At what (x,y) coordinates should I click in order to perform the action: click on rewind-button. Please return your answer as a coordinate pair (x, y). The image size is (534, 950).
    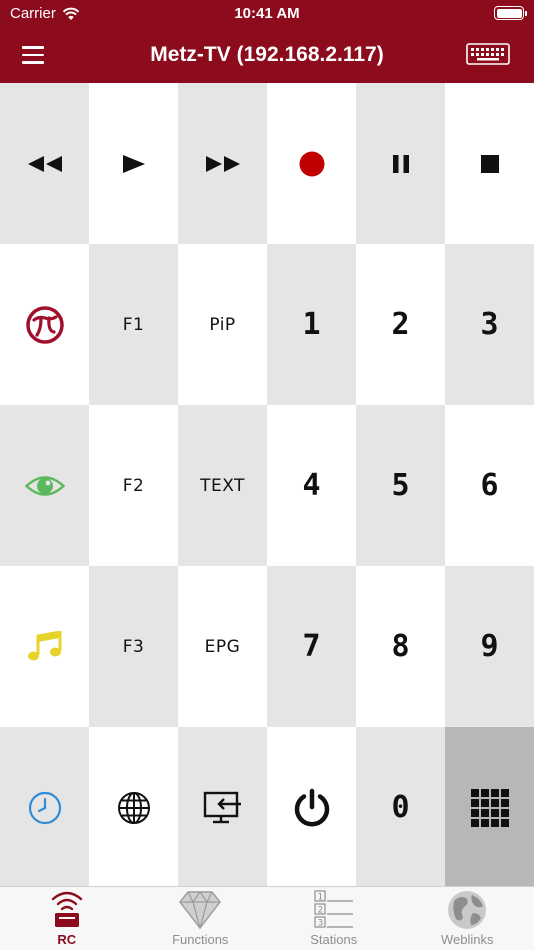
    Looking at the image, I should click on (44, 163).